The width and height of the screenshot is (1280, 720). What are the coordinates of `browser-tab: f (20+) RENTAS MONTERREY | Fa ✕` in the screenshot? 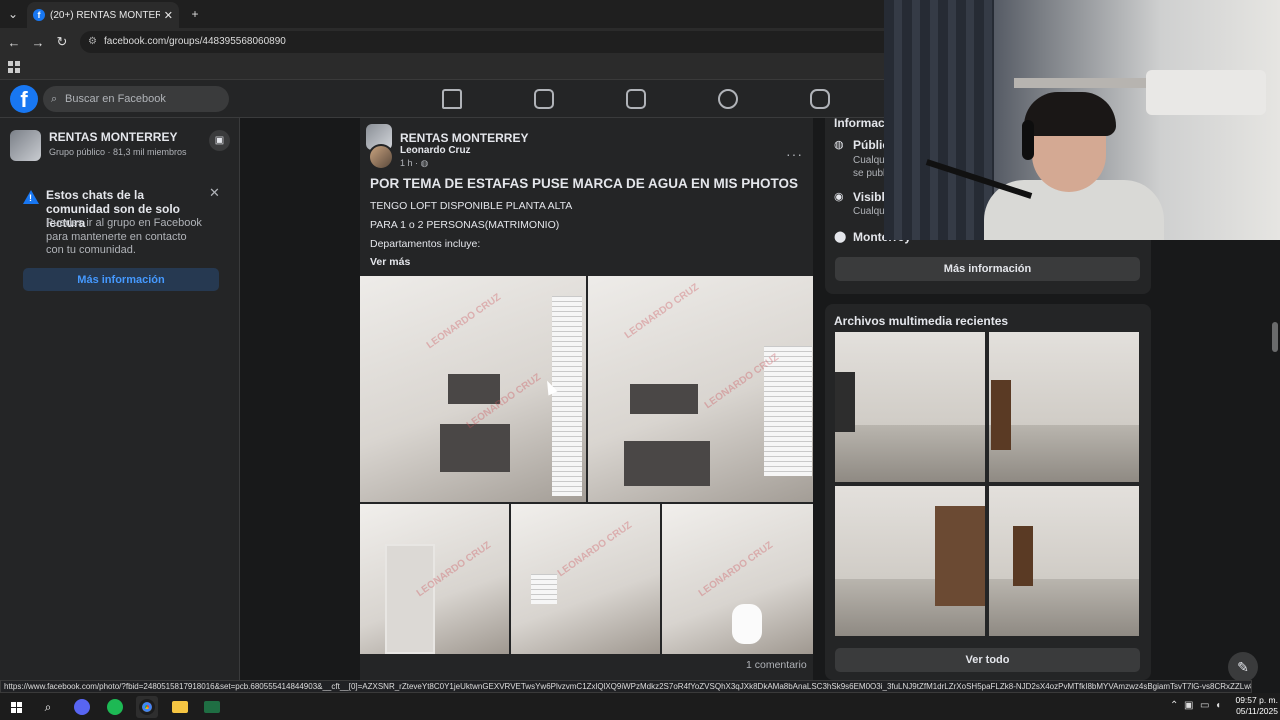 It's located at (103, 15).